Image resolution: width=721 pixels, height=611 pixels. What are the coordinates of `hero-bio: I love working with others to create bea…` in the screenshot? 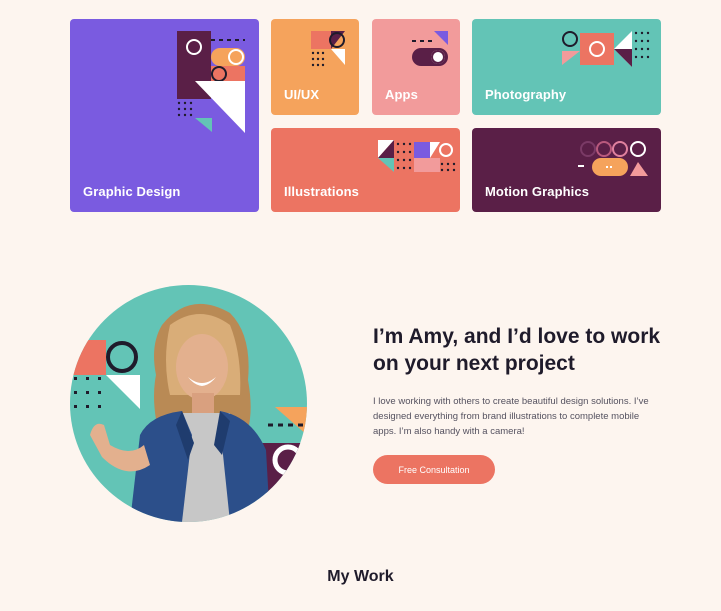 It's located at (511, 416).